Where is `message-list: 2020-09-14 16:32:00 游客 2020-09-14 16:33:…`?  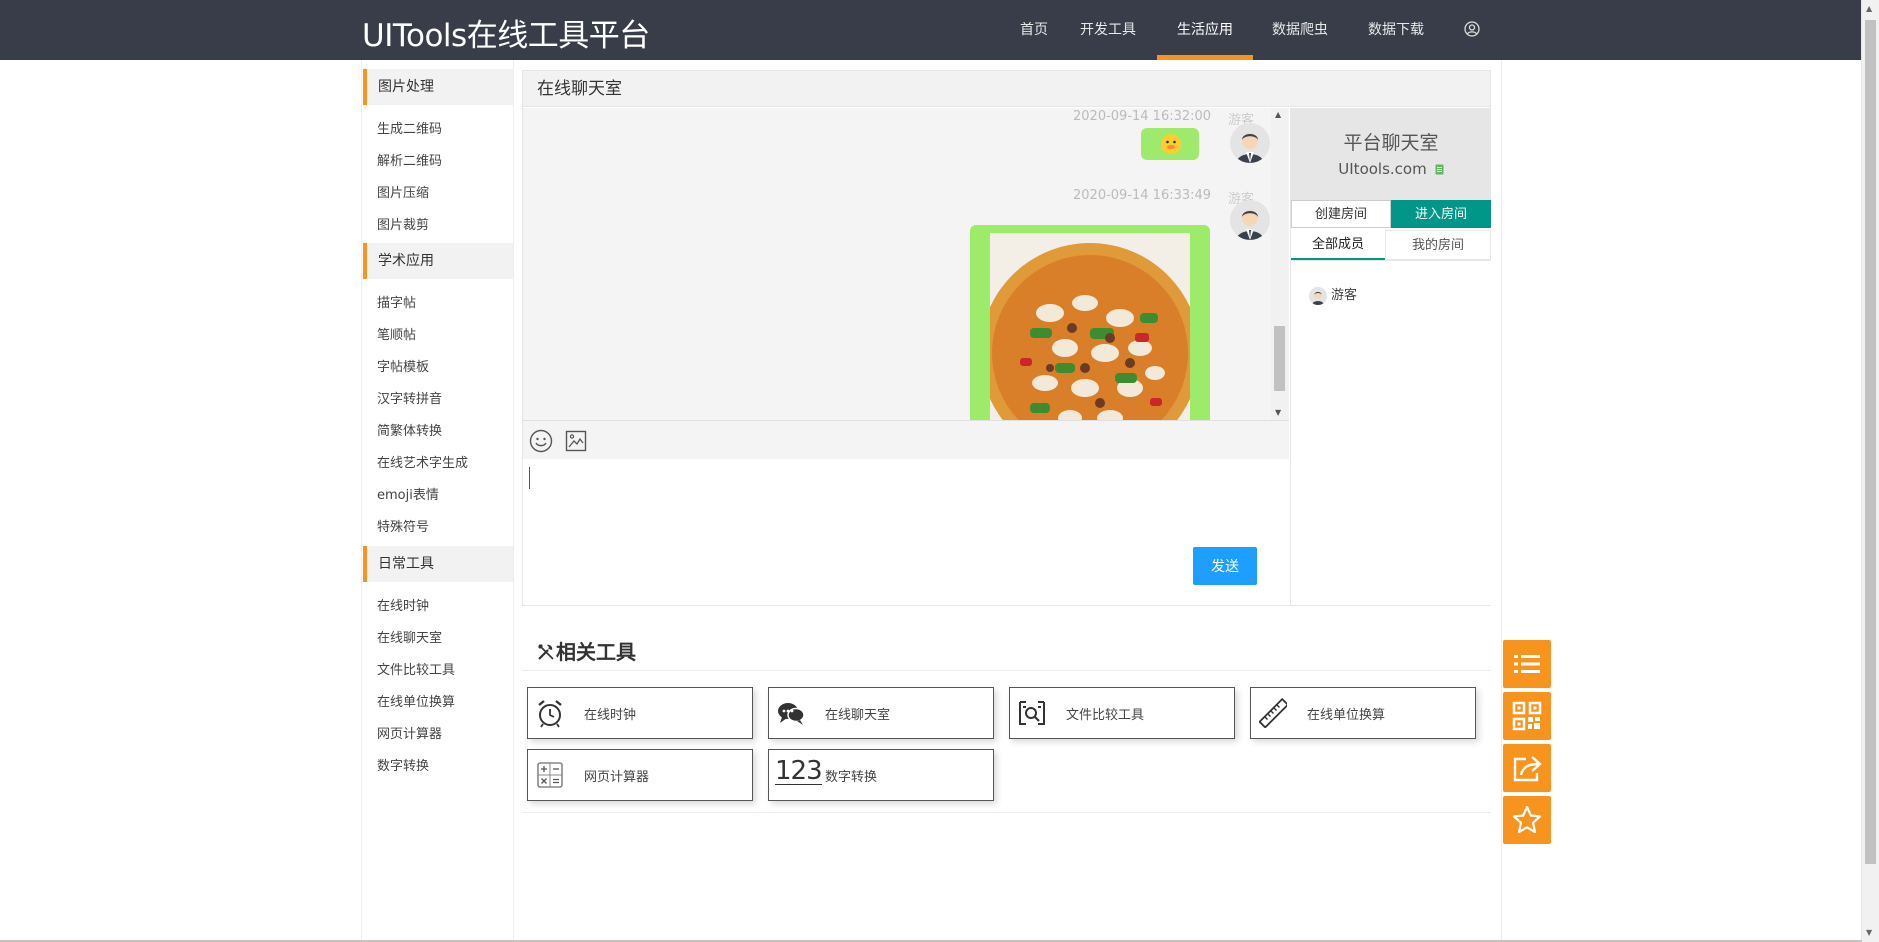
message-list: 2020-09-14 16:32:00 游客 2020-09-14 16:33:… is located at coordinates (906, 264).